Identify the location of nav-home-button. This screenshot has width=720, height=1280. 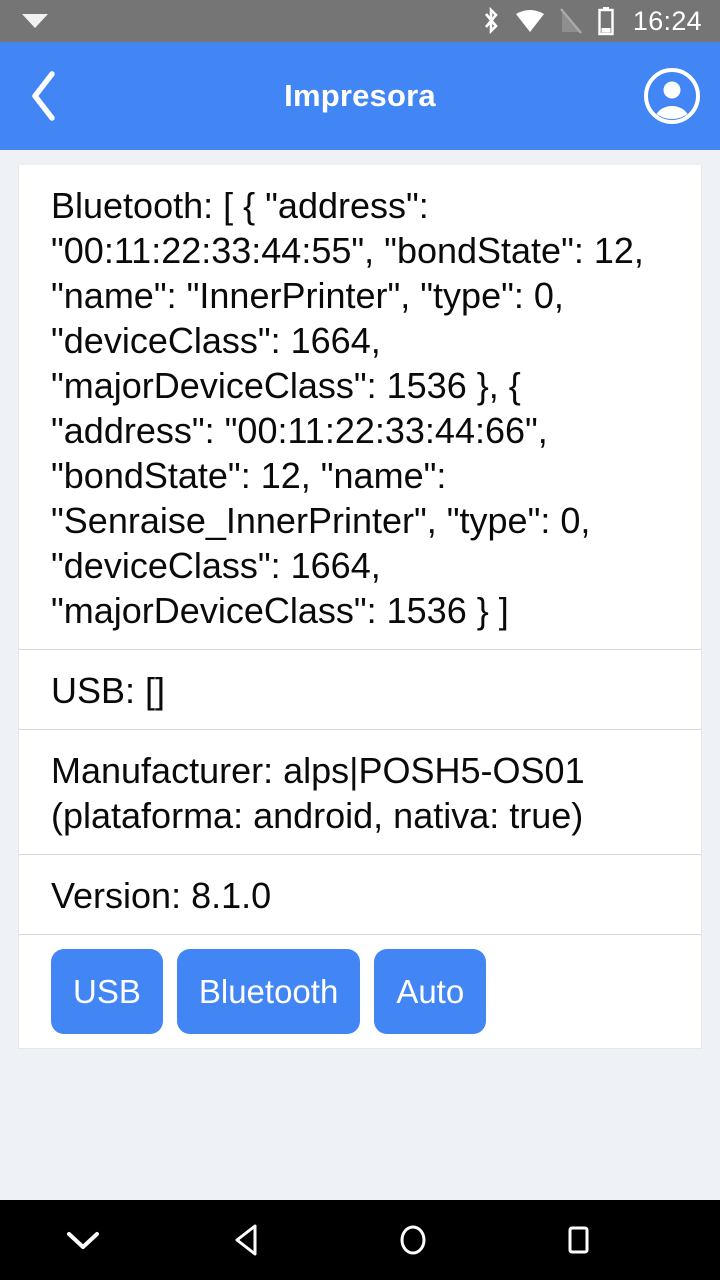
(412, 1240).